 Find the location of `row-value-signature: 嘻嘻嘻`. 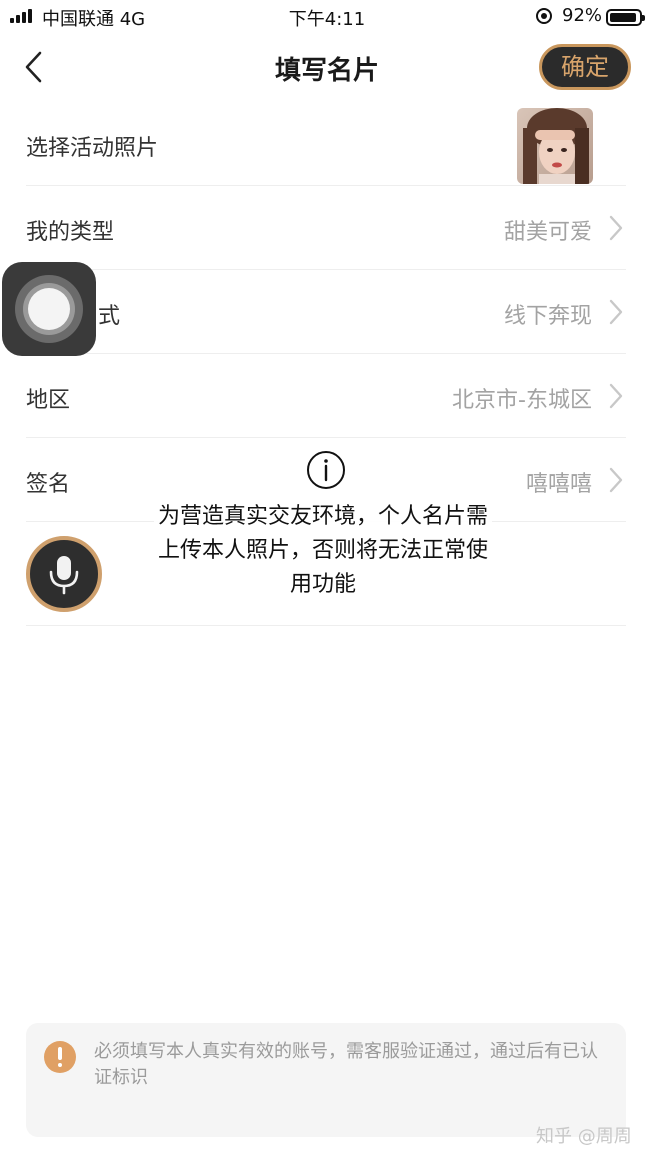

row-value-signature: 嘻嘻嘻 is located at coordinates (558, 484).